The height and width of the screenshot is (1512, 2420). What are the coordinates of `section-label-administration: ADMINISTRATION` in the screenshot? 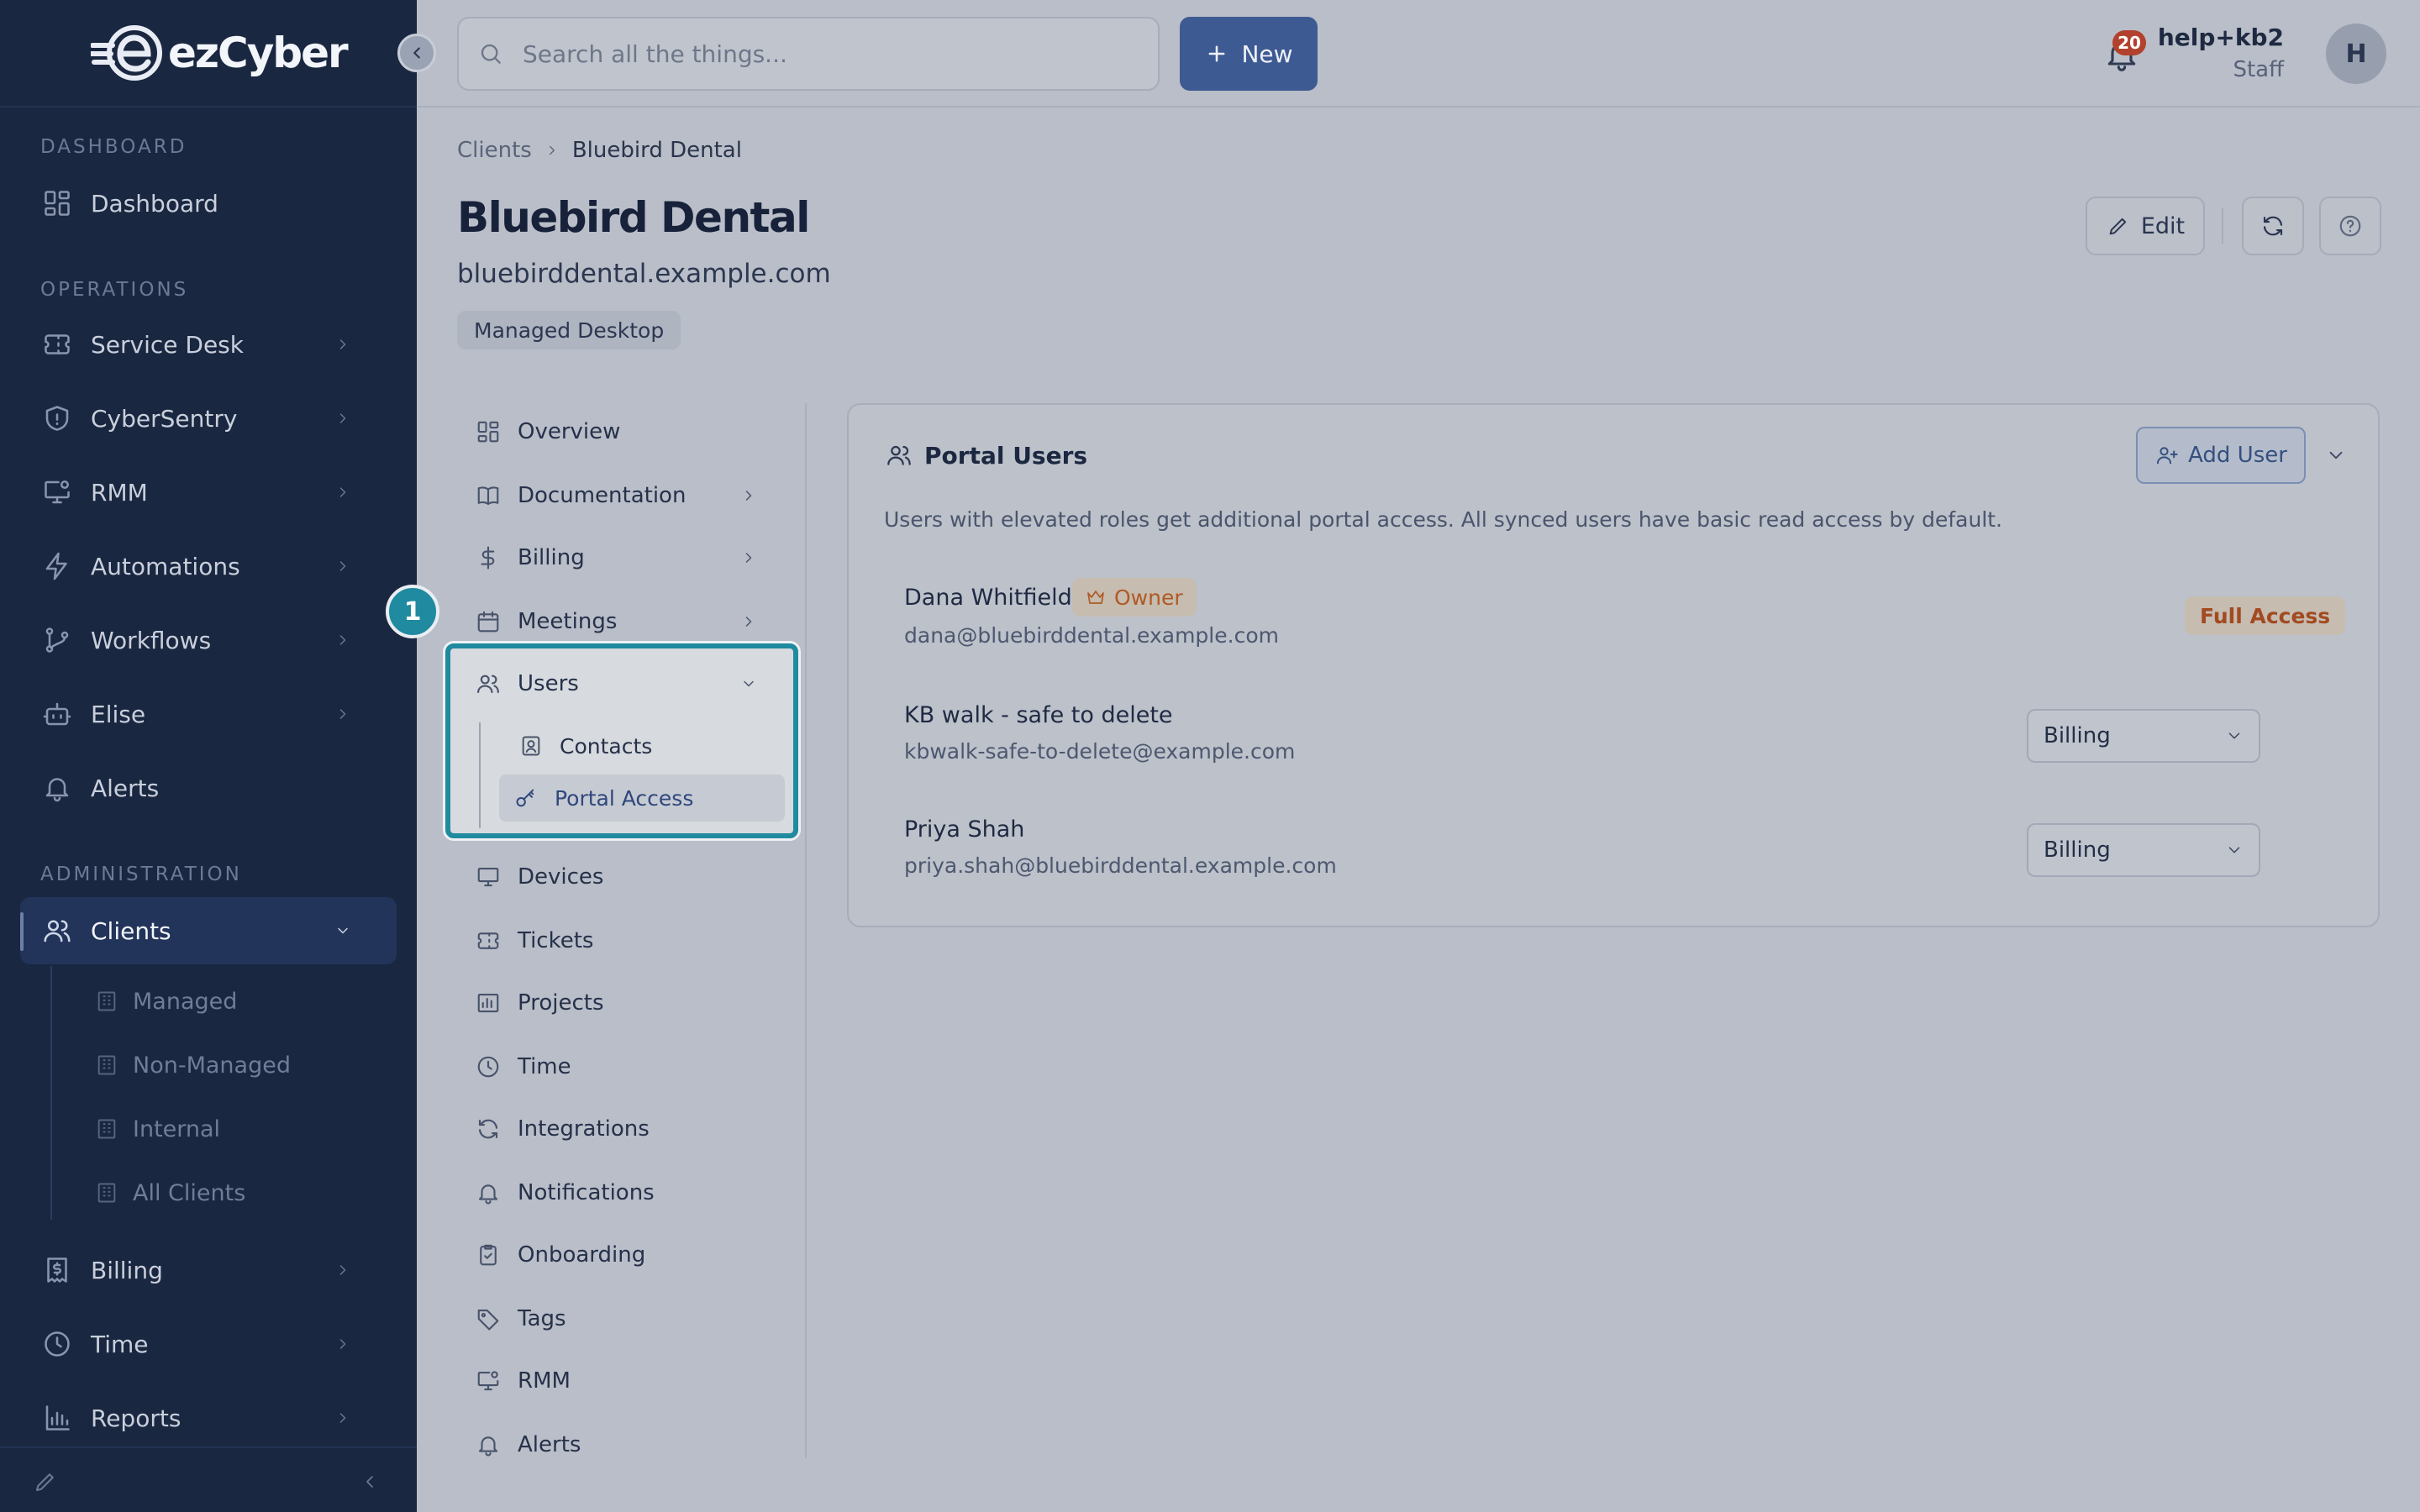 It's located at (141, 874).